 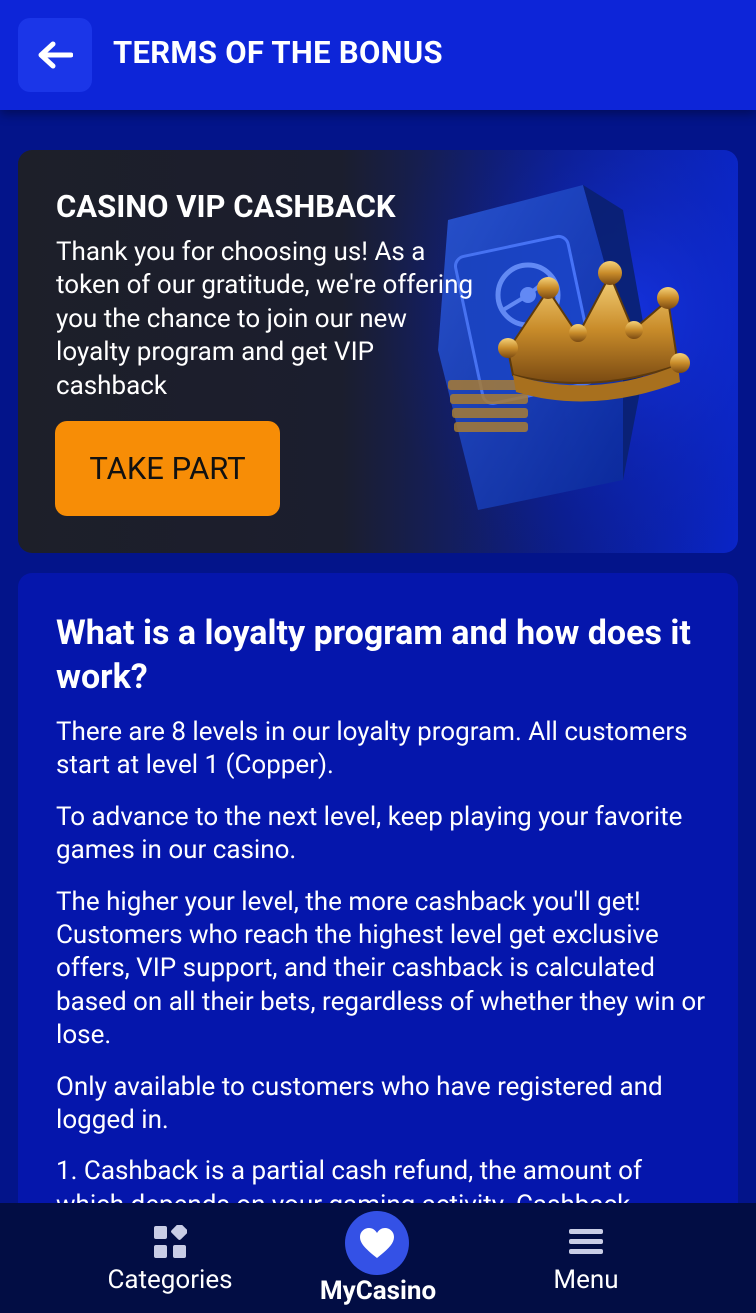 What do you see at coordinates (167, 468) in the screenshot?
I see `take-part-button: TAKE PART` at bounding box center [167, 468].